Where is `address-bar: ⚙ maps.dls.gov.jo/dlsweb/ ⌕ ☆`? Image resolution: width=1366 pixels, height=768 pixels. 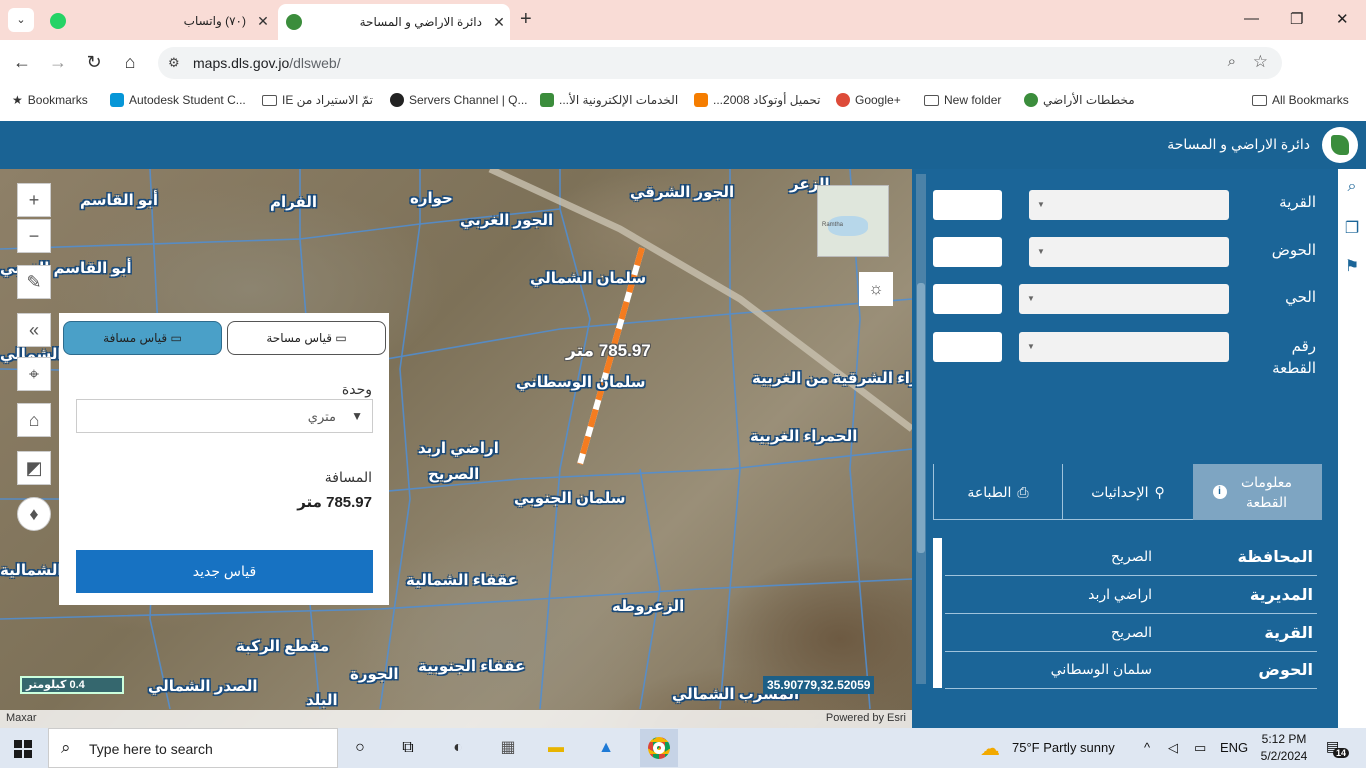 address-bar: ⚙ maps.dls.gov.jo/dlsweb/ ⌕ ☆ is located at coordinates (720, 63).